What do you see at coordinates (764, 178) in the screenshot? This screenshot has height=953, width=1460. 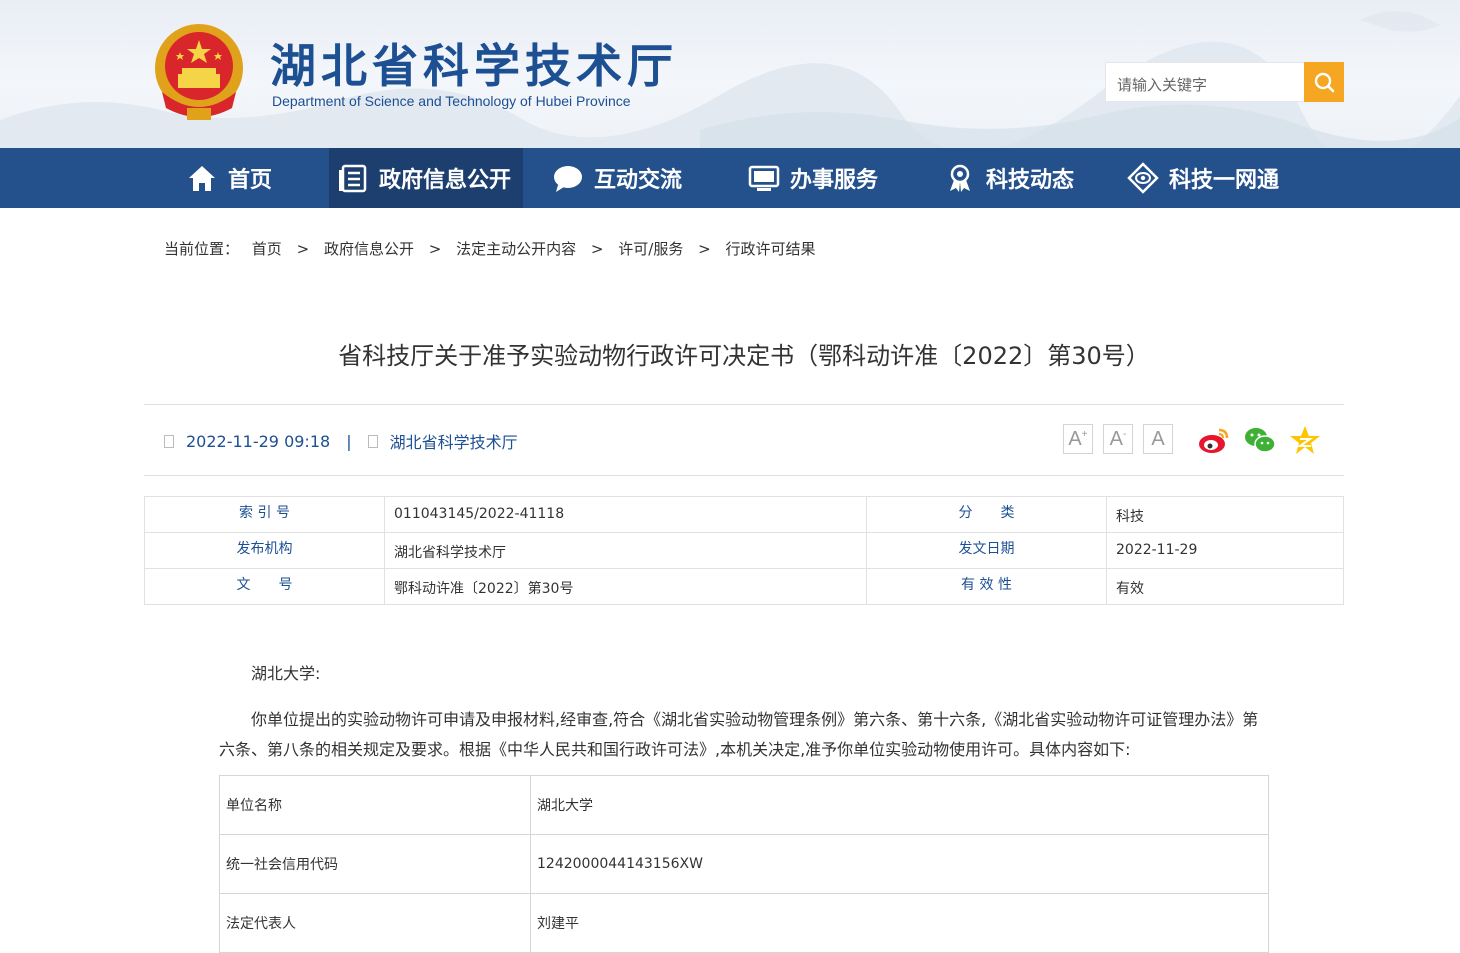 I see `monitor-icon` at bounding box center [764, 178].